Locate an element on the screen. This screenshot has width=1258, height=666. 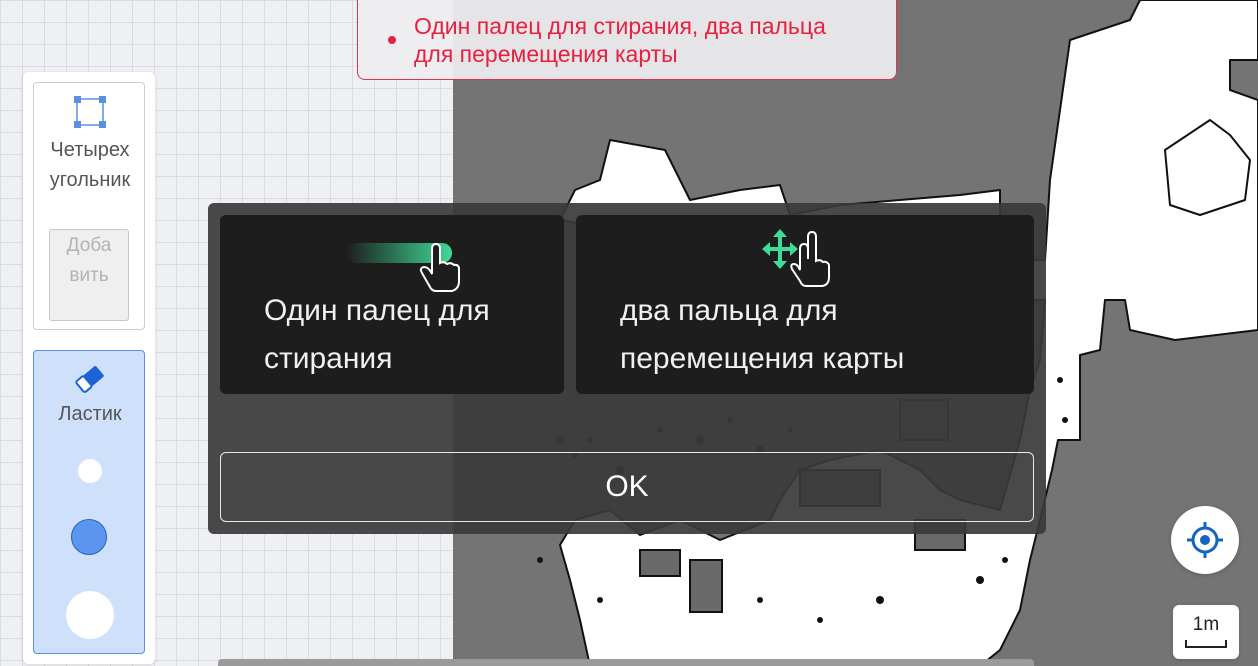
tip-card-erase: Один палец для стирания is located at coordinates (392, 304).